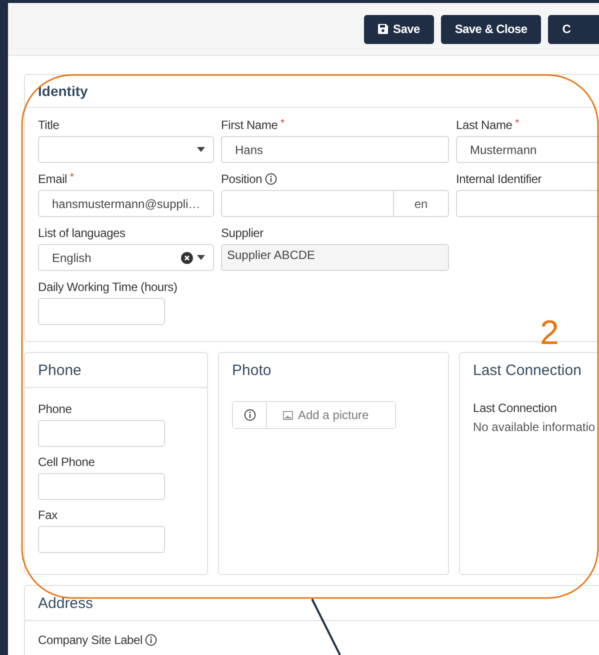  Describe the element at coordinates (241, 179) in the screenshot. I see `field-label: Position` at that location.